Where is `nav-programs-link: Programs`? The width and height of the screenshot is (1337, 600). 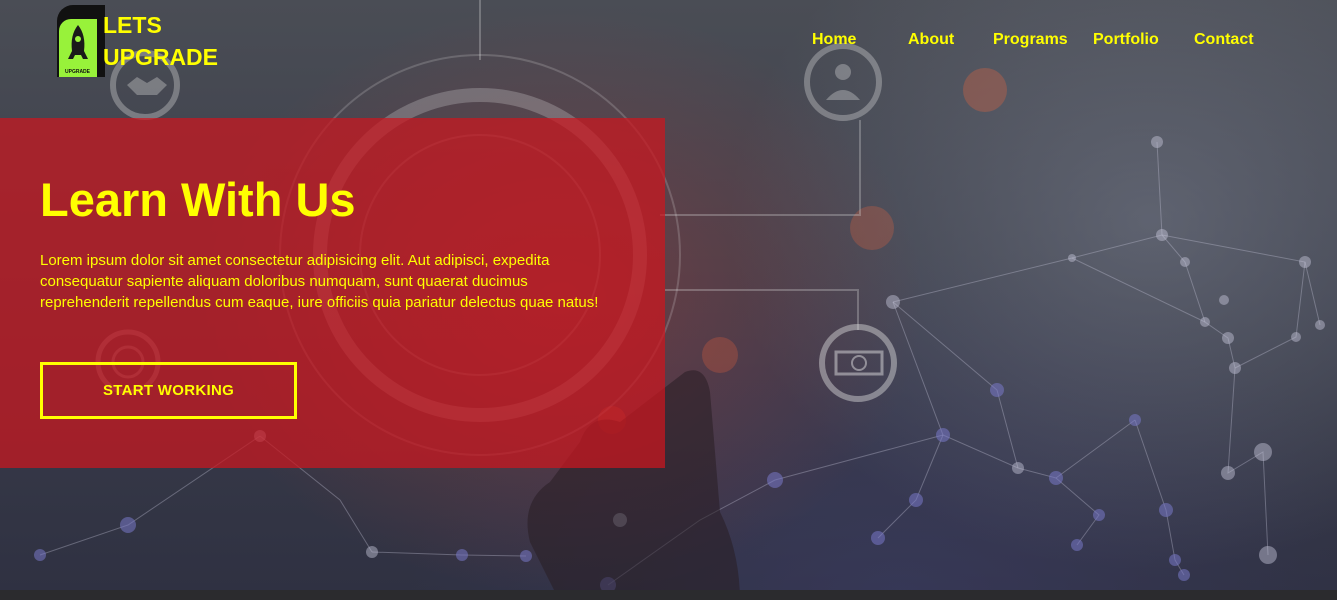 nav-programs-link: Programs is located at coordinates (1030, 40).